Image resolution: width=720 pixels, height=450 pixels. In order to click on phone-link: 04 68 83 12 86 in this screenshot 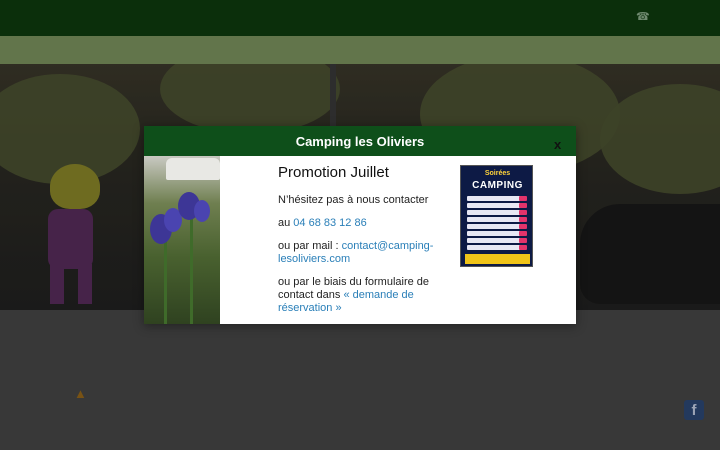, I will do `click(329, 223)`.